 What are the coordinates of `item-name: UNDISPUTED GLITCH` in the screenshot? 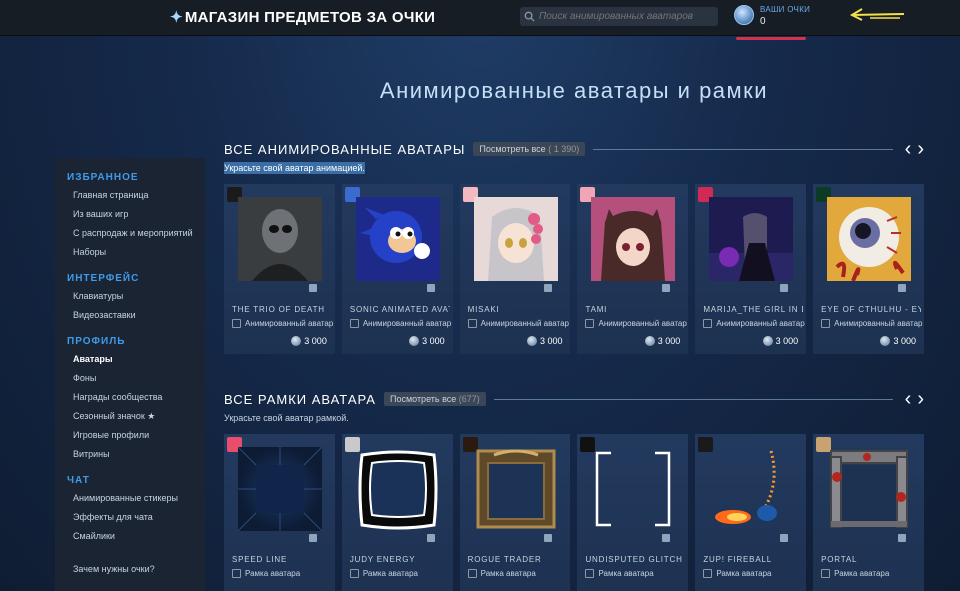 It's located at (634, 559).